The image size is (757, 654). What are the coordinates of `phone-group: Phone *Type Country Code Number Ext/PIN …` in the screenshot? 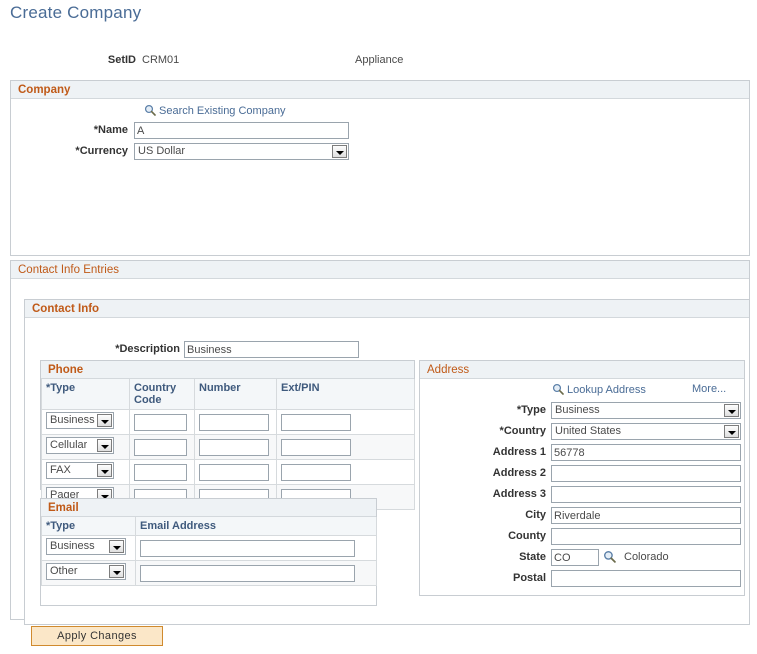 It's located at (227, 435).